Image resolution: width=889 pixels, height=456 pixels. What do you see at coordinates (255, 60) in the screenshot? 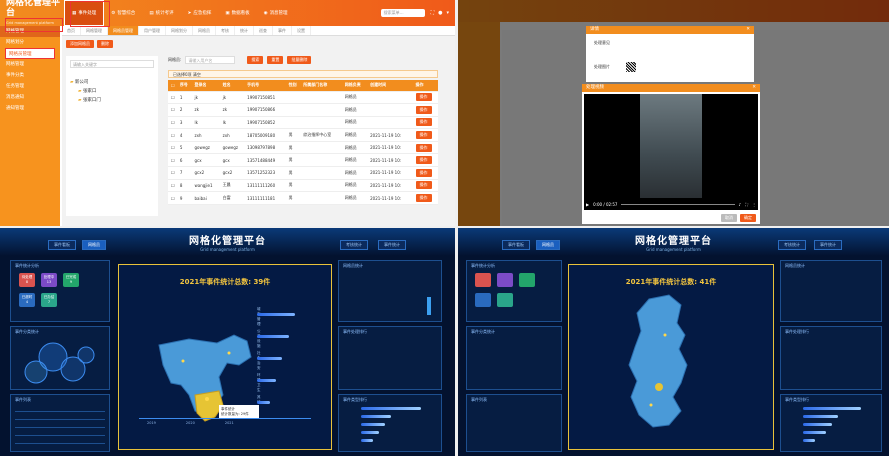
I see `search-button: 搜索` at bounding box center [255, 60].